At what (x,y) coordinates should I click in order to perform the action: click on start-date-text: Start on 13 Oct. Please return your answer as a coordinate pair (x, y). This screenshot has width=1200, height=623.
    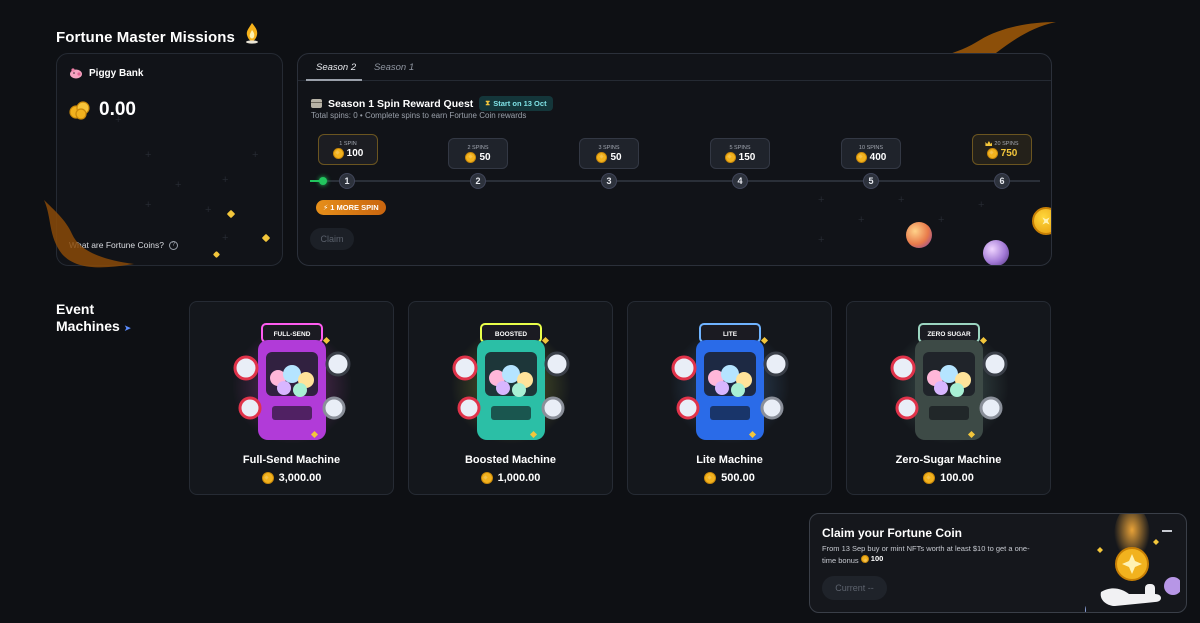
    Looking at the image, I should click on (520, 103).